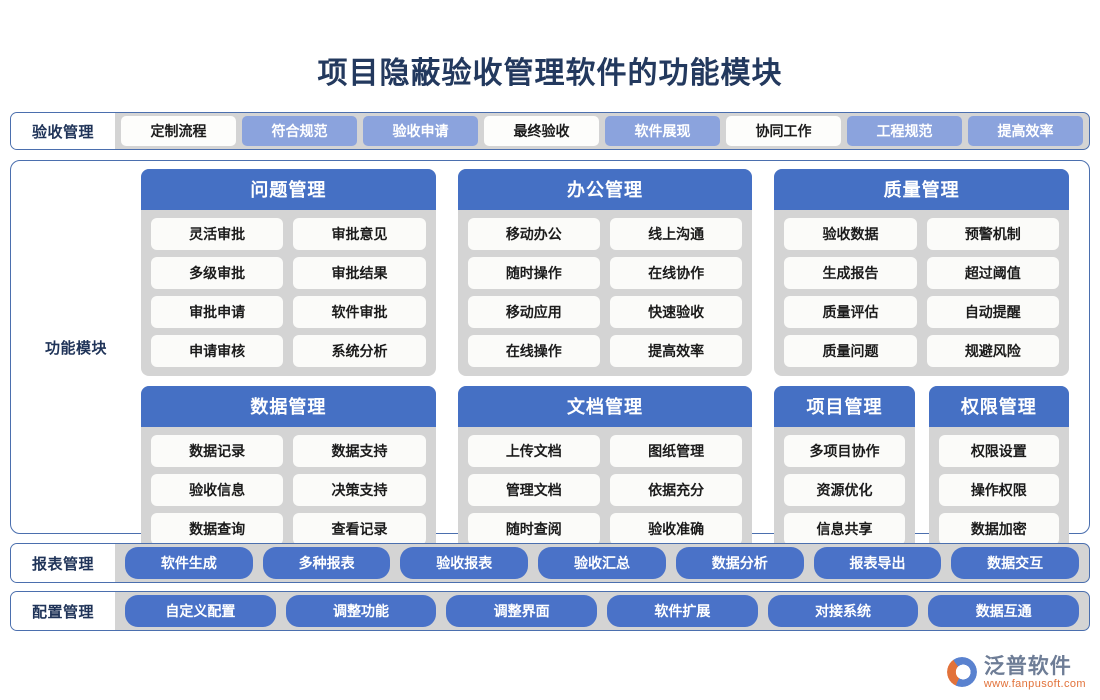 The image size is (1100, 700). Describe the element at coordinates (217, 273) in the screenshot. I see `module-item: 多级审批` at that location.